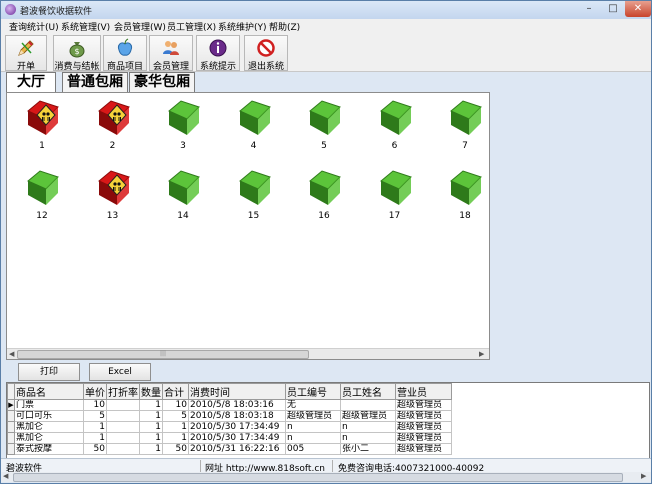 The height and width of the screenshot is (484, 652). I want to click on column-header-consume-time: 消费时间, so click(237, 391).